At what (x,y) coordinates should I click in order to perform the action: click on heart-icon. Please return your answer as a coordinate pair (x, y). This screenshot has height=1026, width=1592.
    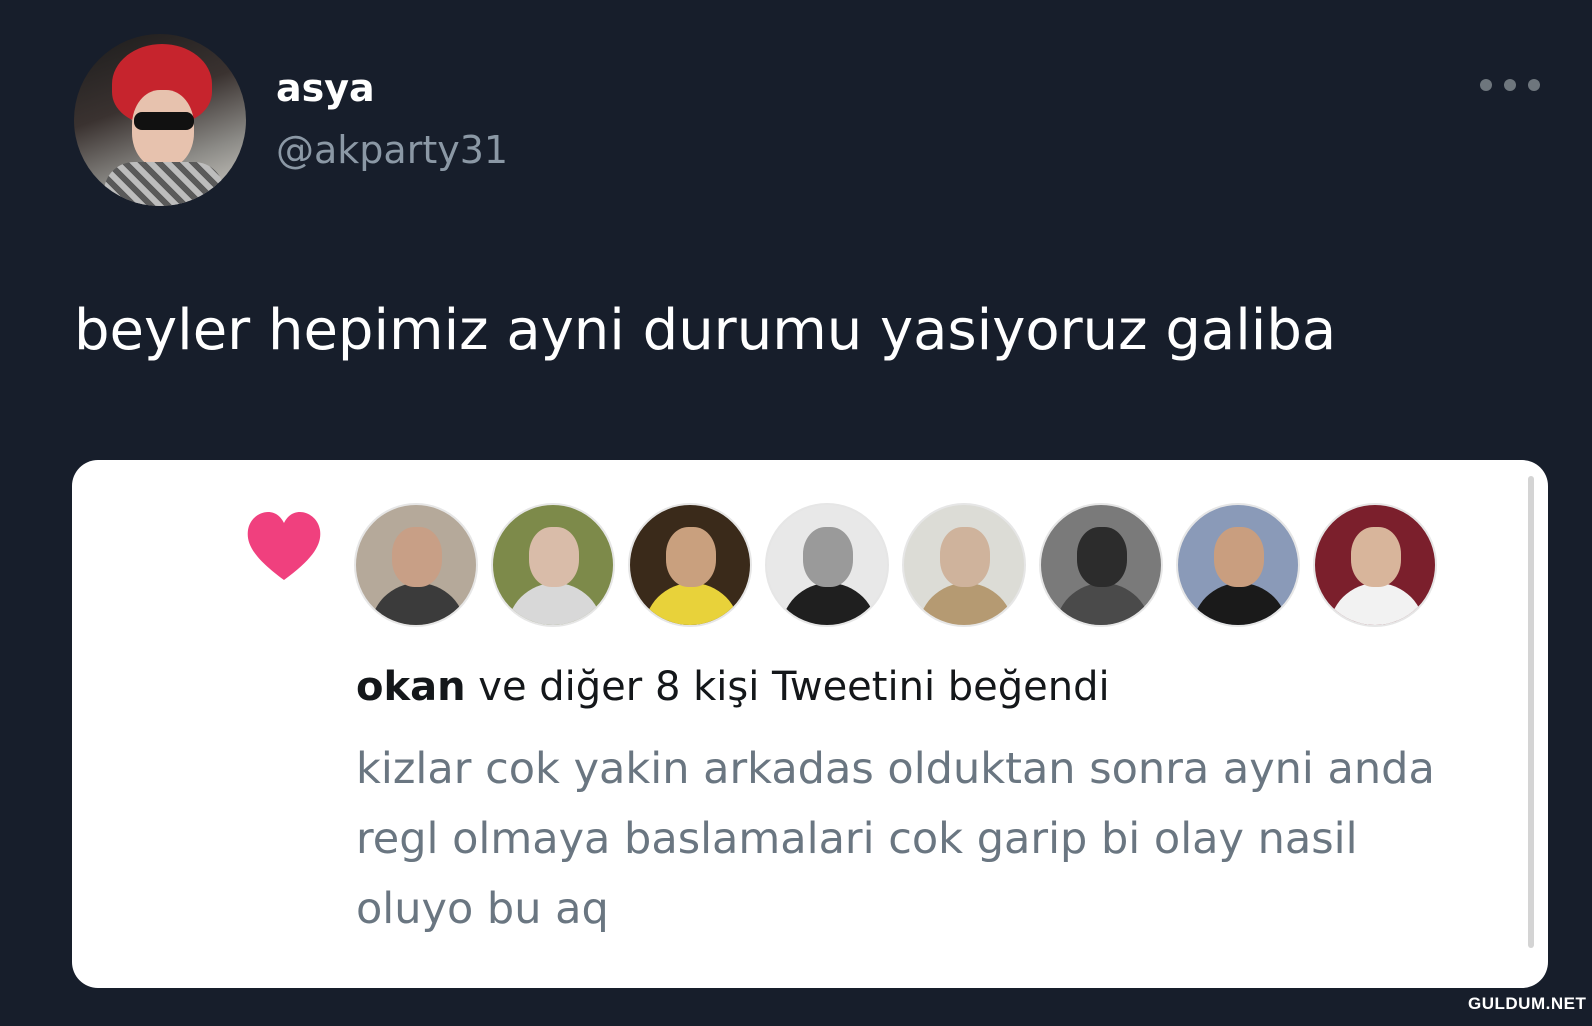
    Looking at the image, I should click on (284, 546).